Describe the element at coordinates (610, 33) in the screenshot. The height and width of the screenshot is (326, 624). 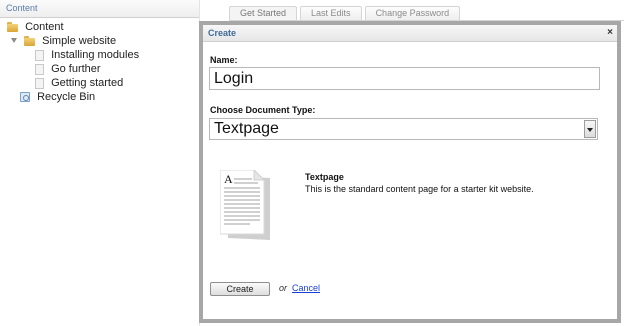
I see `close-icon: ×` at that location.